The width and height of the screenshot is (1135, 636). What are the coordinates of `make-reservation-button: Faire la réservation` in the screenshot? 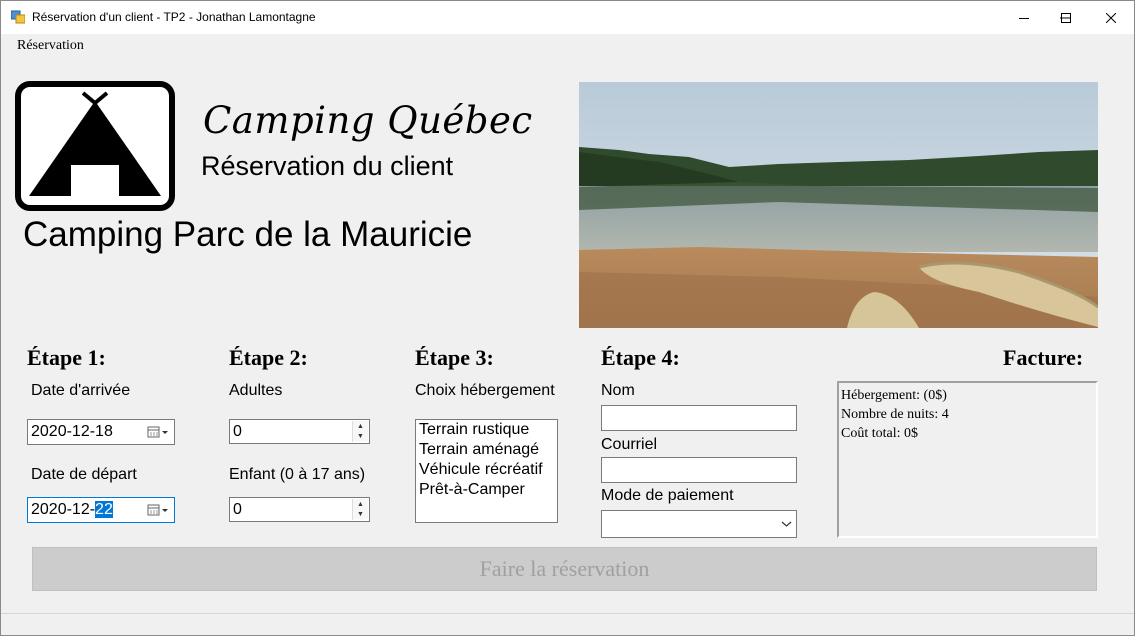 It's located at (564, 569).